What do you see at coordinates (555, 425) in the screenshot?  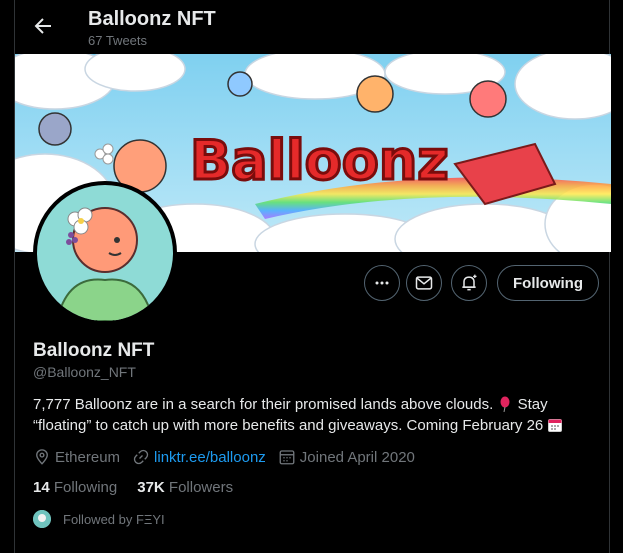 I see `calendar-icon` at bounding box center [555, 425].